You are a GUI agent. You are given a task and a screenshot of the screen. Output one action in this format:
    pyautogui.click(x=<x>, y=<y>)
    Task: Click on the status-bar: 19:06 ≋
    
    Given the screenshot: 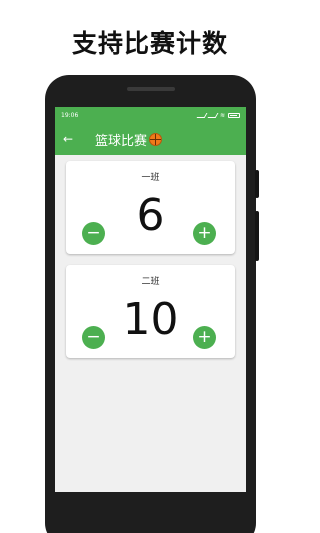 What is the action you would take?
    pyautogui.click(x=150, y=115)
    